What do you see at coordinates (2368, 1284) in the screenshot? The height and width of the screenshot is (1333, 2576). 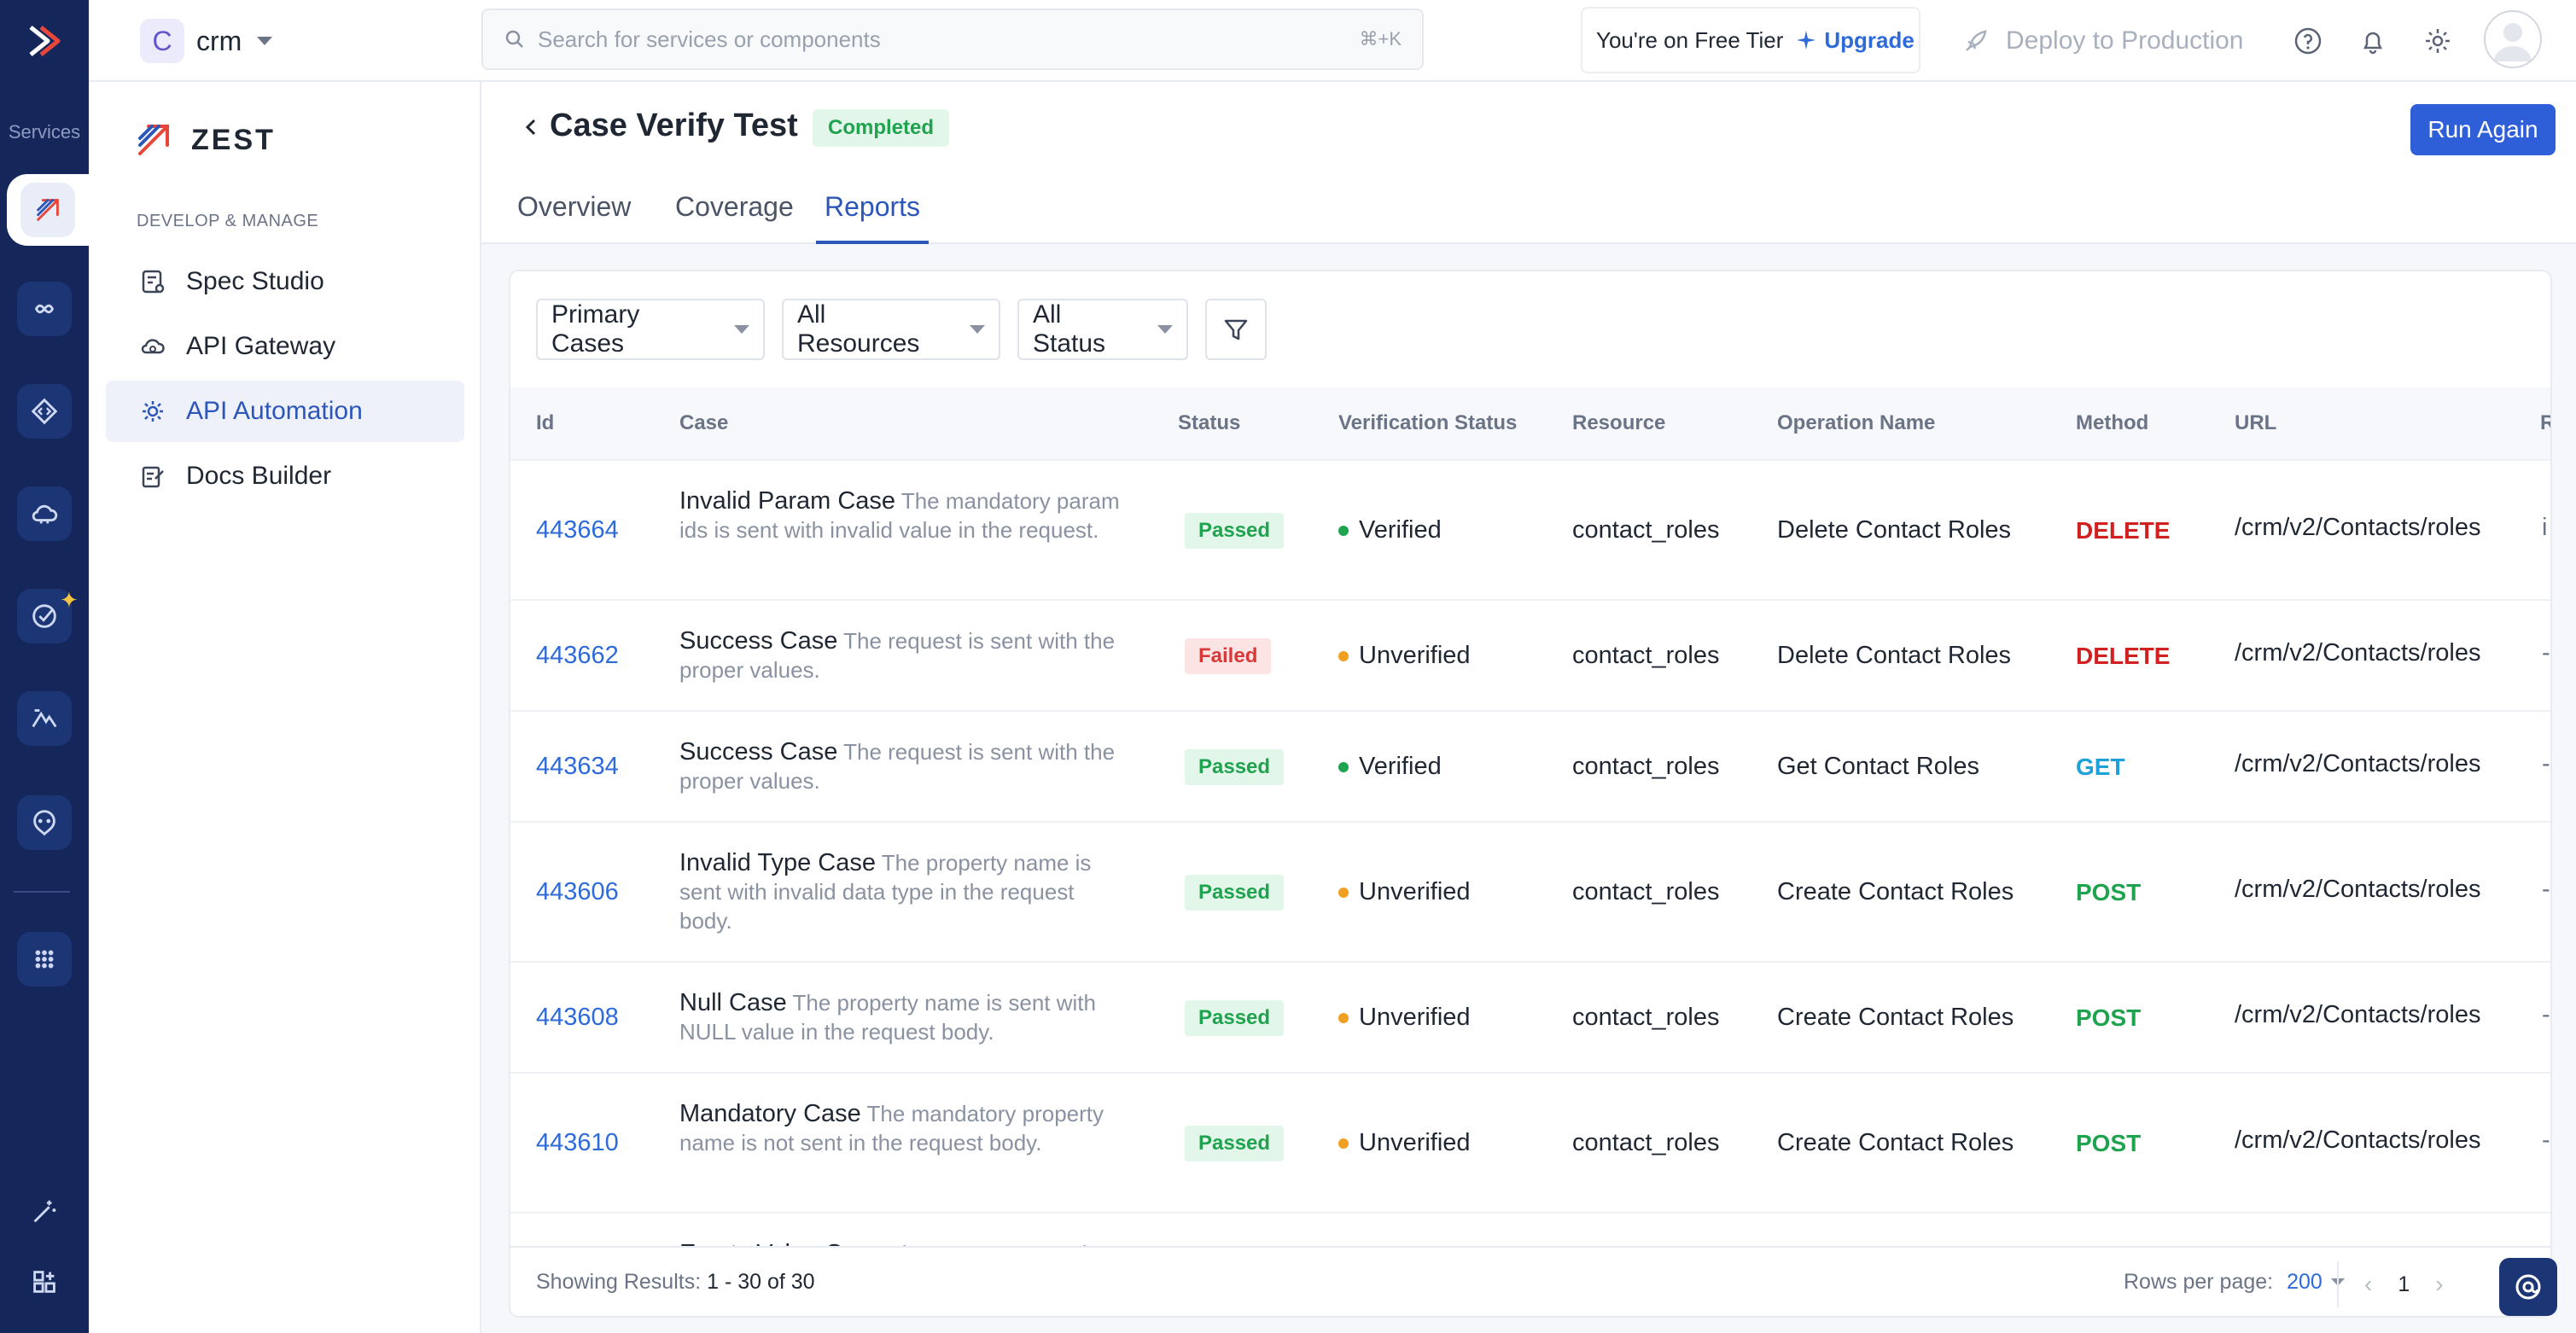 I see `prev-page-icon: ‹` at bounding box center [2368, 1284].